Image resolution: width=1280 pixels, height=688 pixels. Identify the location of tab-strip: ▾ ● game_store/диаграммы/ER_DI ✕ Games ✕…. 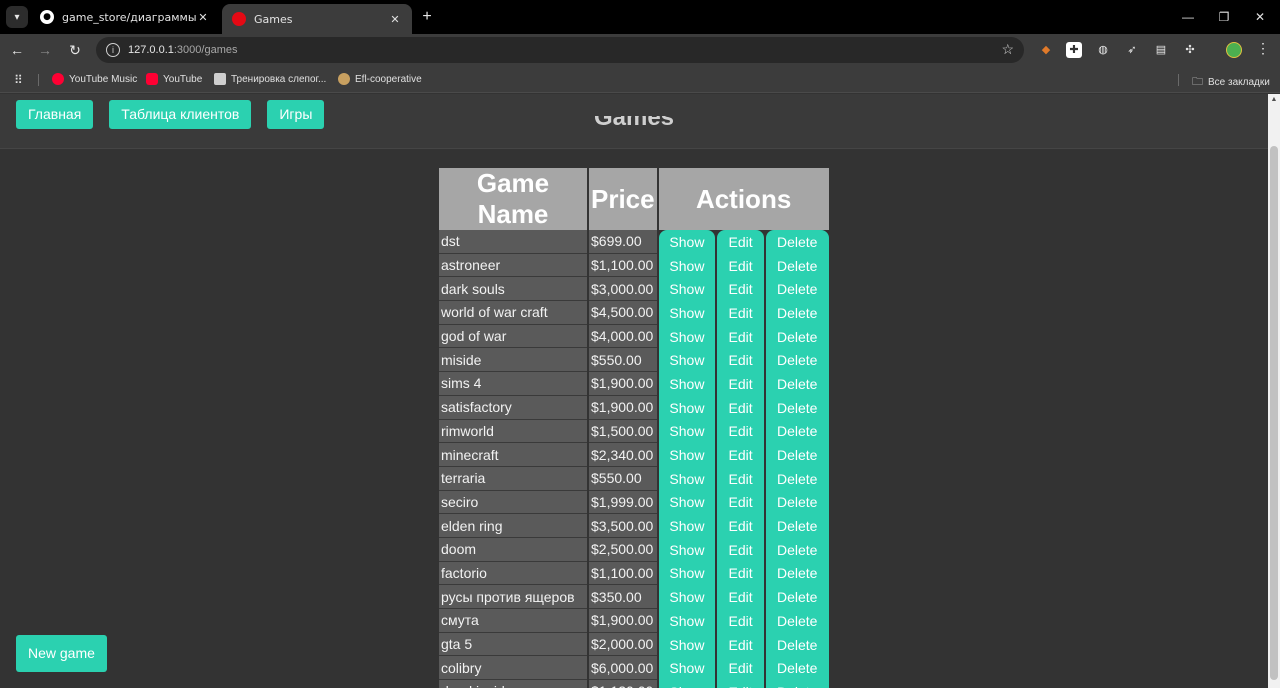
(640, 17).